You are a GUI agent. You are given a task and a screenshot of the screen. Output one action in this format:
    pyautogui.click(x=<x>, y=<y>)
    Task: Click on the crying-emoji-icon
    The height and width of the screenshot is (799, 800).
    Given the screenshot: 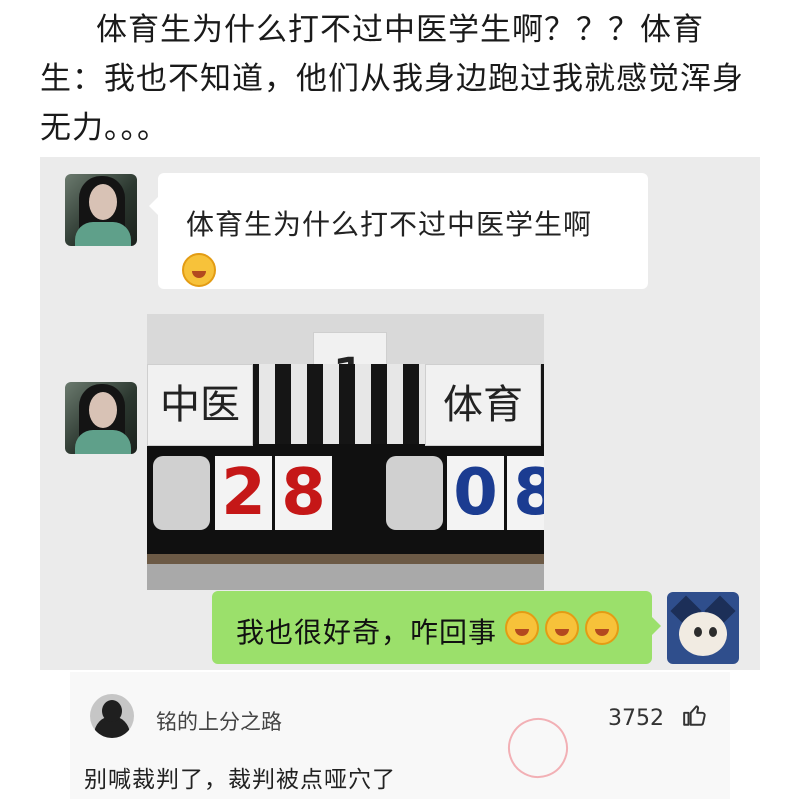 What is the action you would take?
    pyautogui.click(x=199, y=270)
    